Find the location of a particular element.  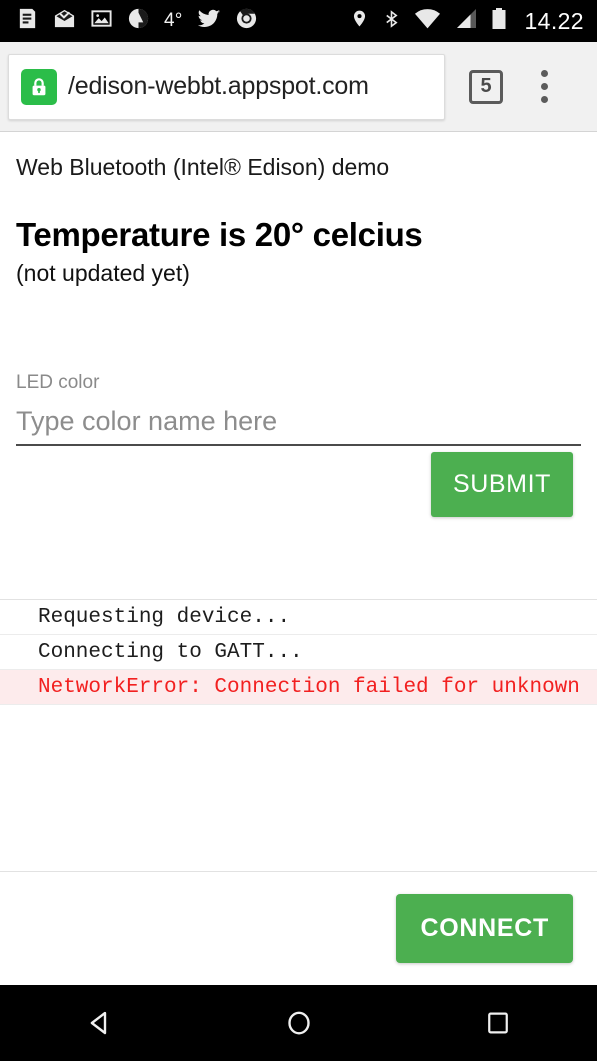

weather-app-icon is located at coordinates (138, 21).